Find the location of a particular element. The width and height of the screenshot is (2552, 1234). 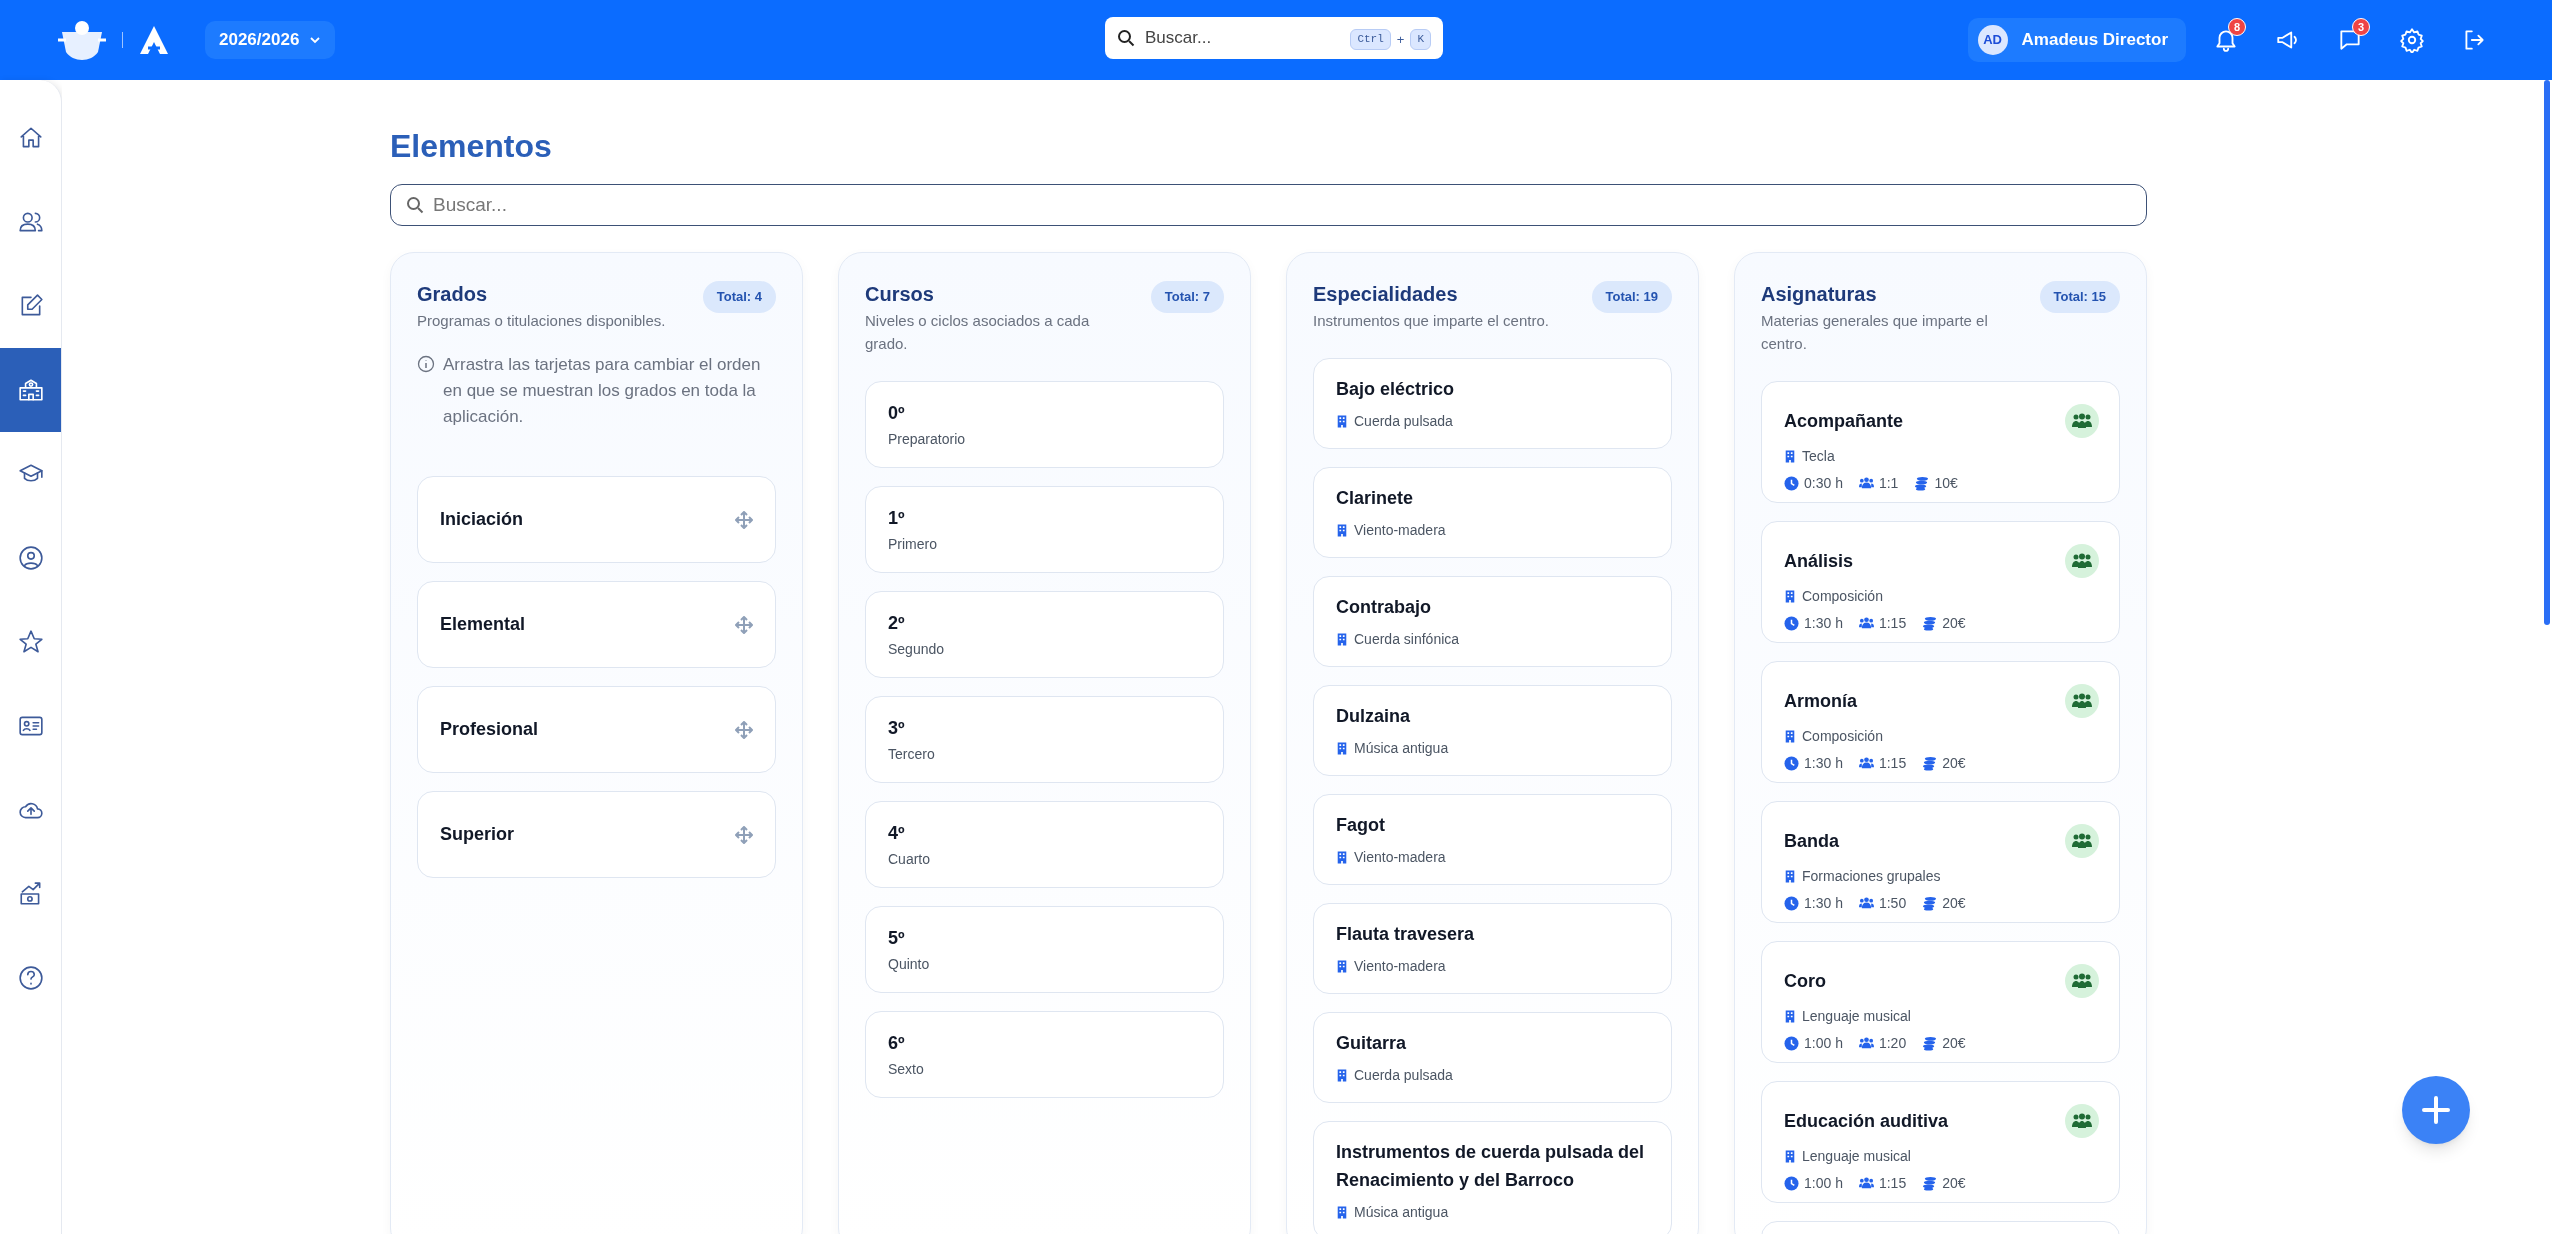

subject-card: Armonía Composición 1:30 h 1:15 20€ is located at coordinates (1940, 722).